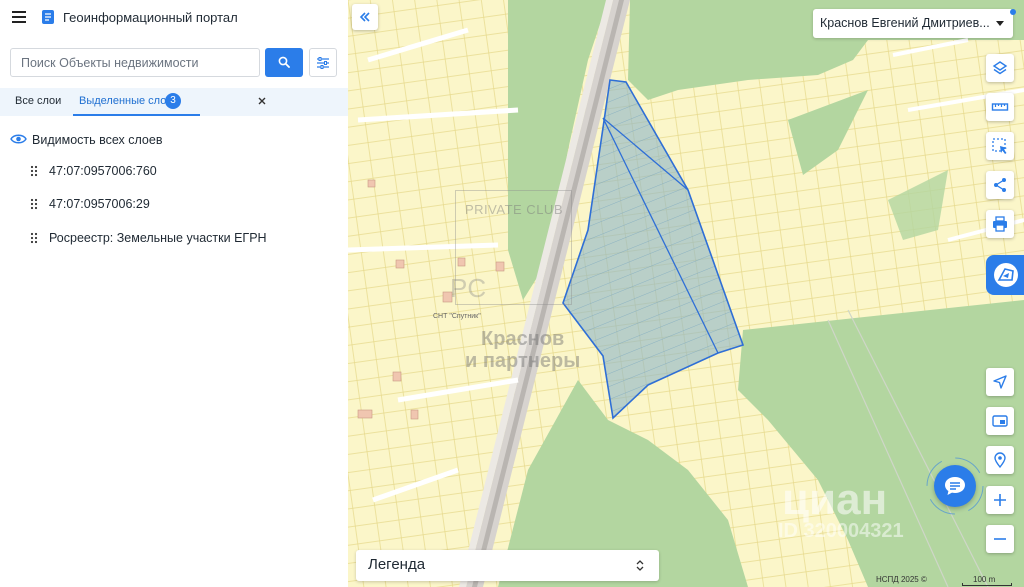 This screenshot has height=587, width=1024. I want to click on layer-tabs: Все слои Выделенные слои 3, so click(174, 102).